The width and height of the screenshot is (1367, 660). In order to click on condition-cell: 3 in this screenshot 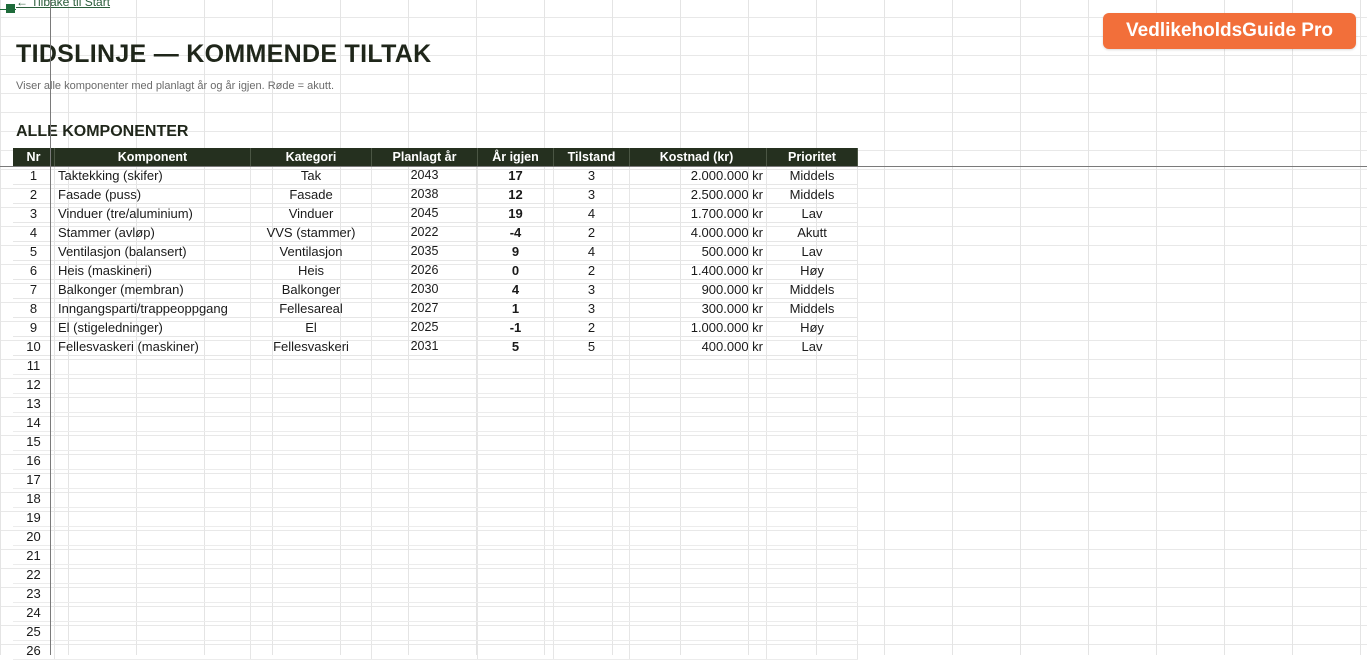, I will do `click(591, 175)`.